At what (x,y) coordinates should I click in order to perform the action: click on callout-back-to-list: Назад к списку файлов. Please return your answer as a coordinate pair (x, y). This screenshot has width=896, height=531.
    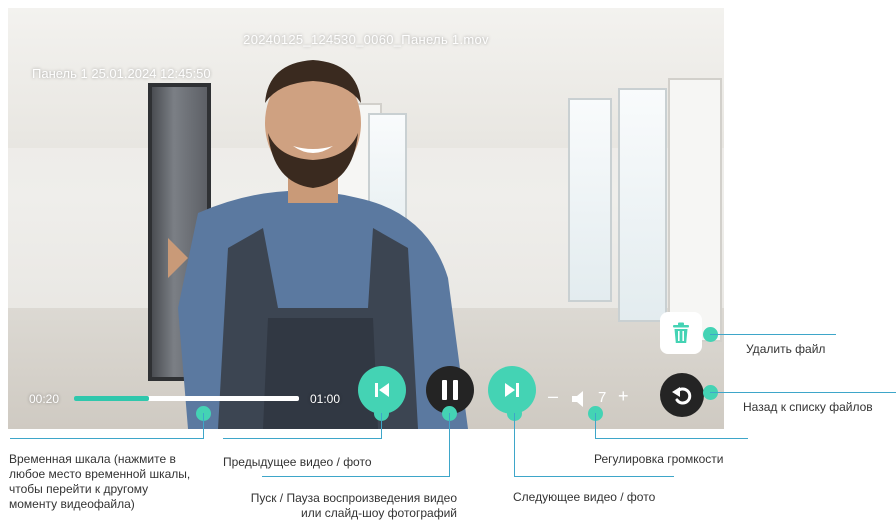
    Looking at the image, I should click on (808, 407).